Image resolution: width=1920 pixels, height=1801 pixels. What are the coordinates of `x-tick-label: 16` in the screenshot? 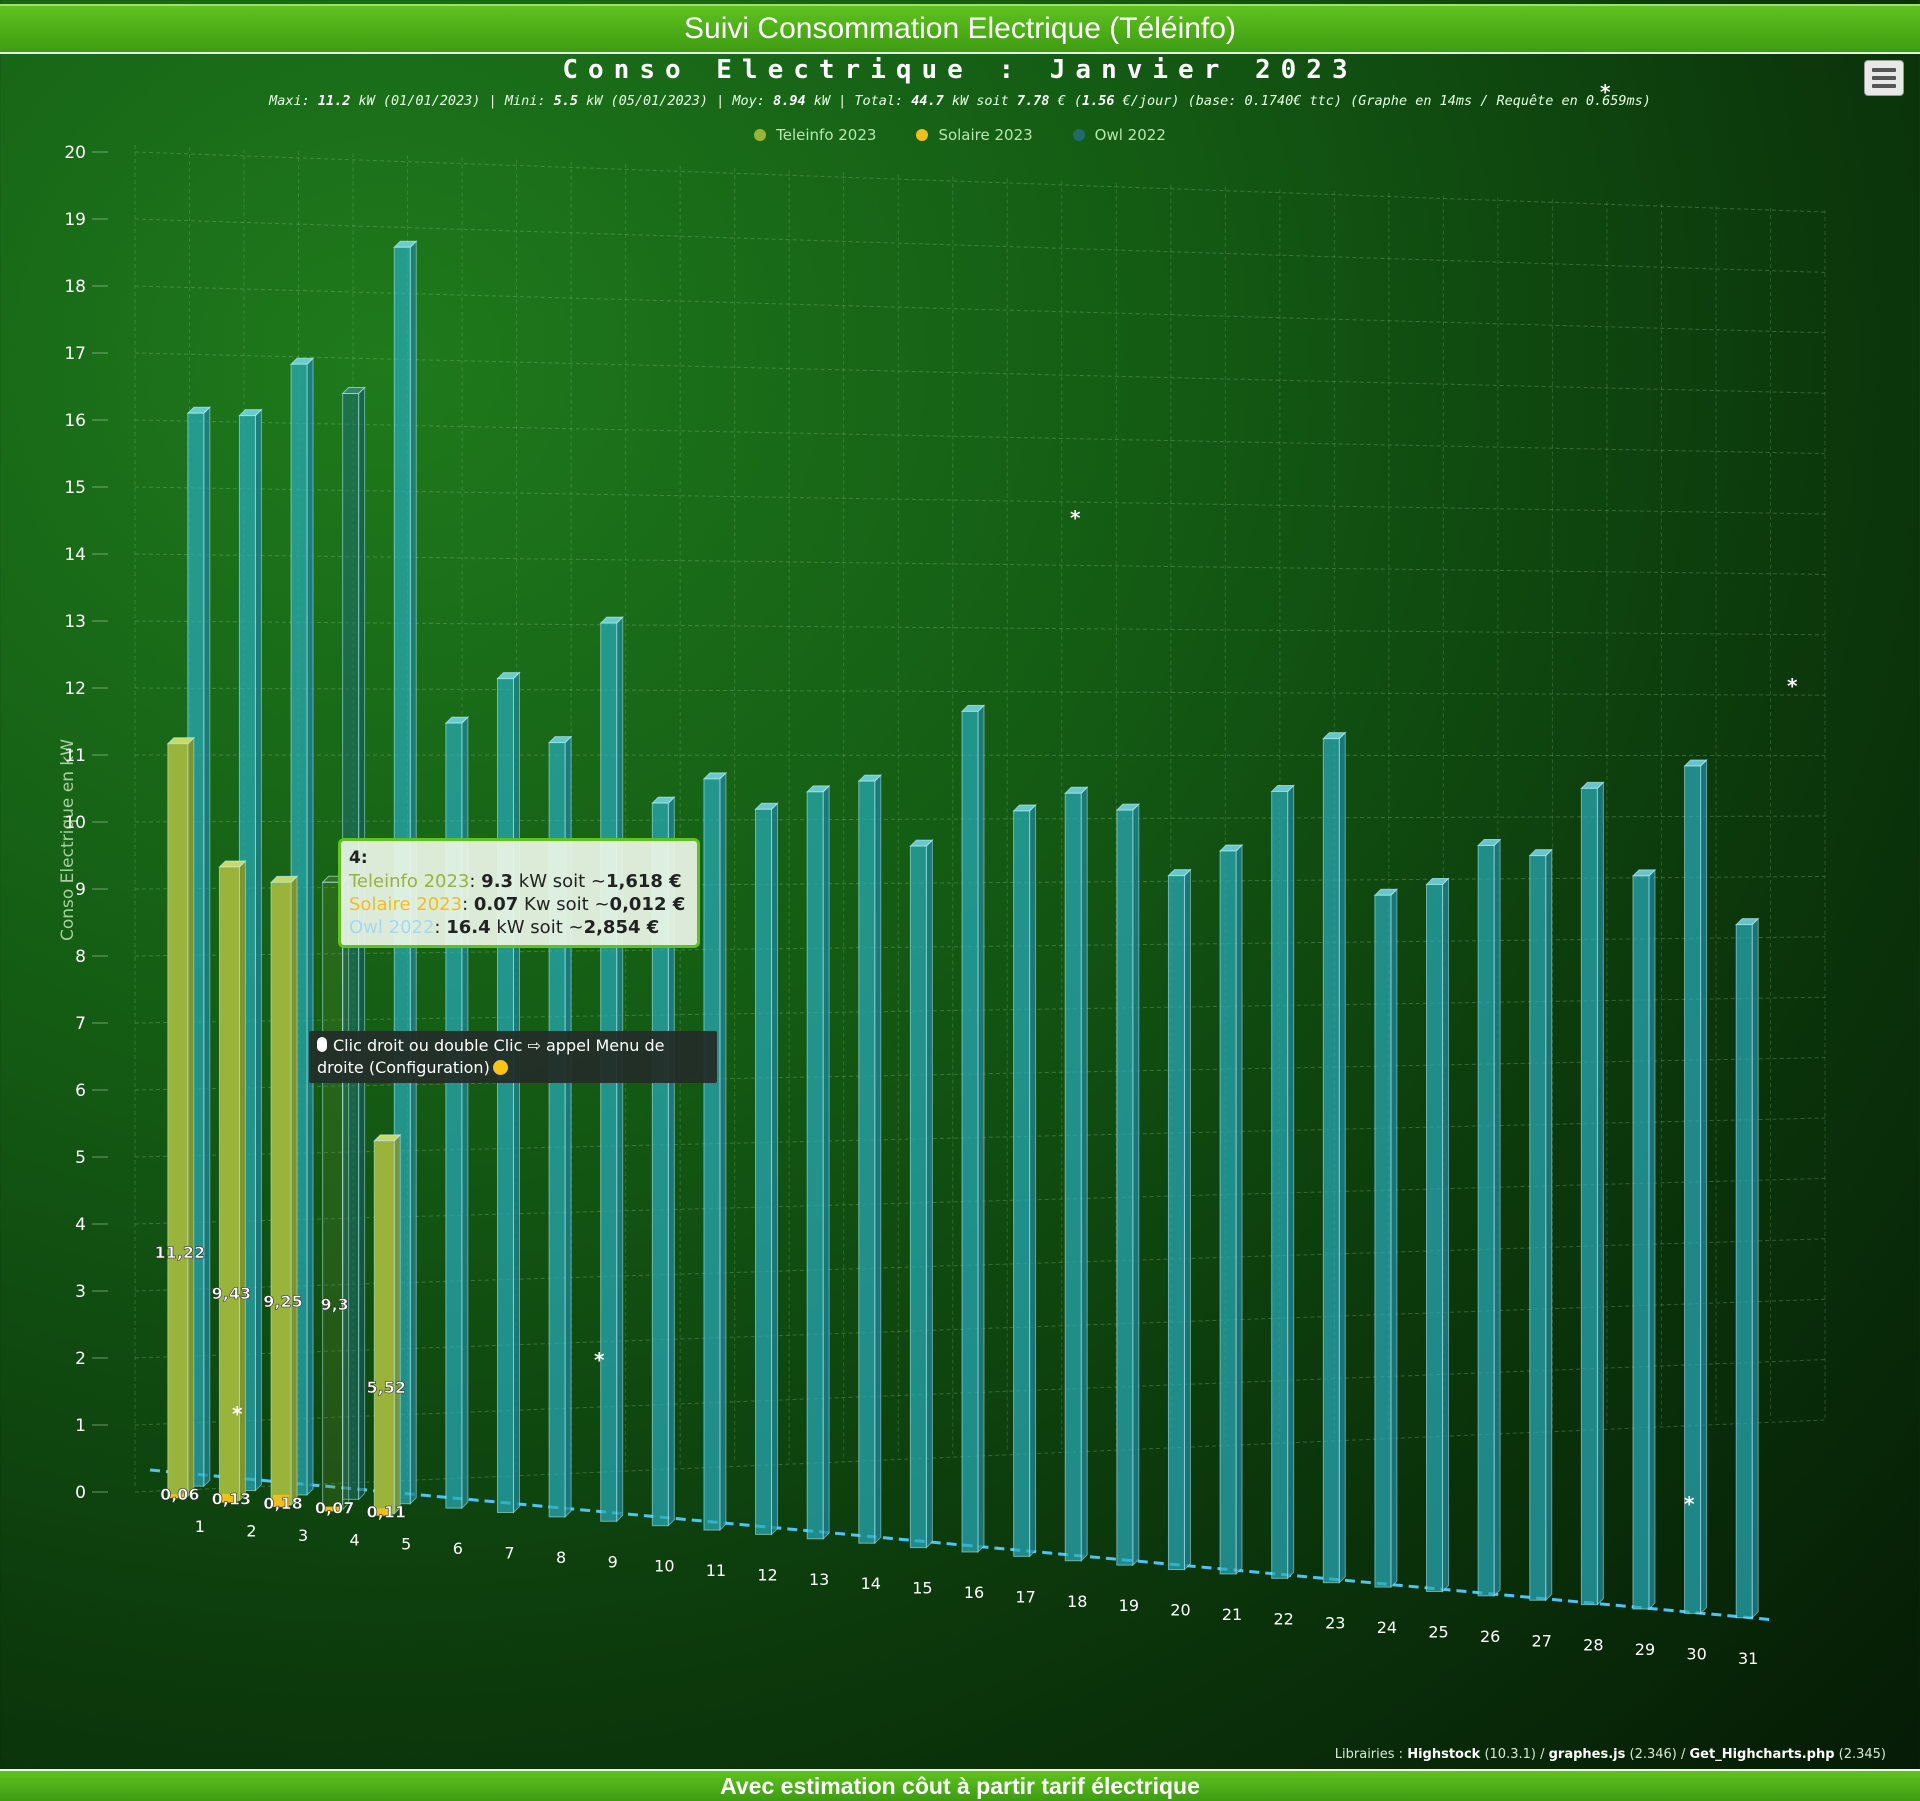 It's located at (974, 1592).